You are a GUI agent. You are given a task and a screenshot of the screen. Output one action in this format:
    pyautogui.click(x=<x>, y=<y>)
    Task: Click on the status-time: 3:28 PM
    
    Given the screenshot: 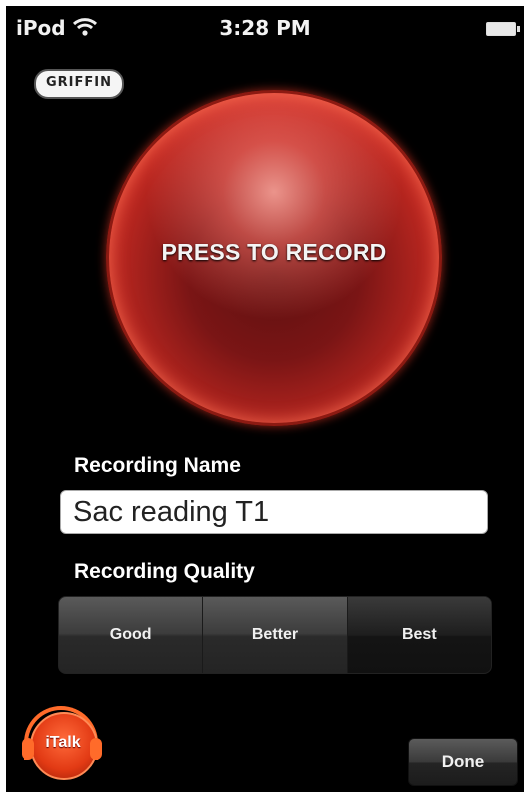 What is the action you would take?
    pyautogui.click(x=265, y=28)
    